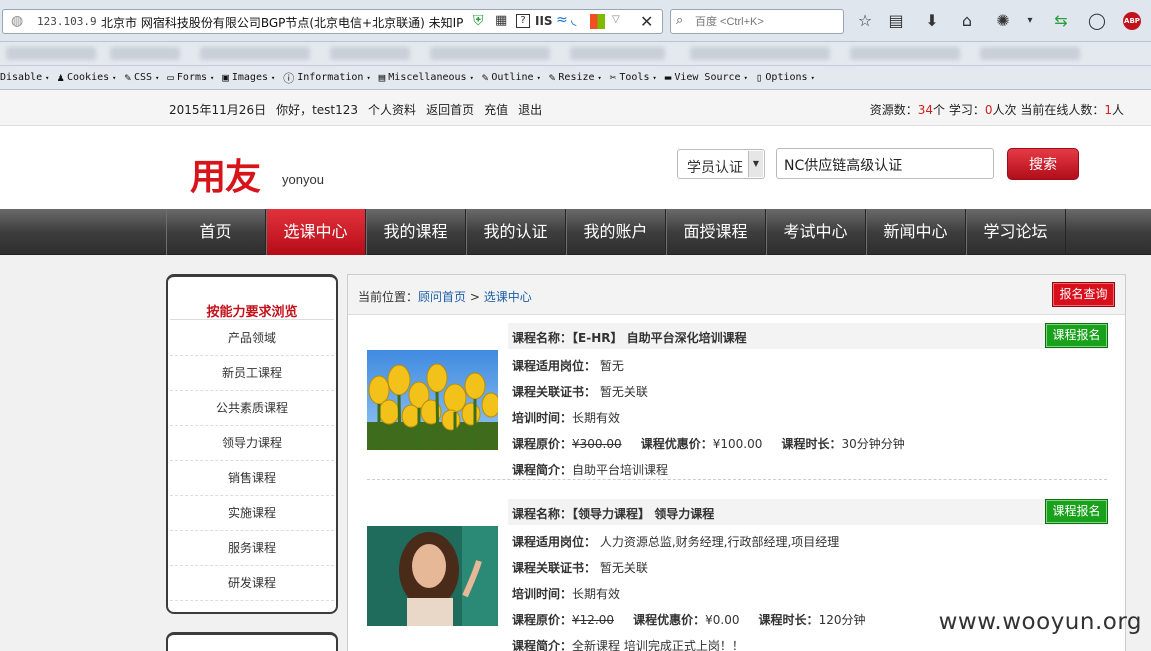 This screenshot has height=651, width=1151. I want to click on divider, so click(737, 479).